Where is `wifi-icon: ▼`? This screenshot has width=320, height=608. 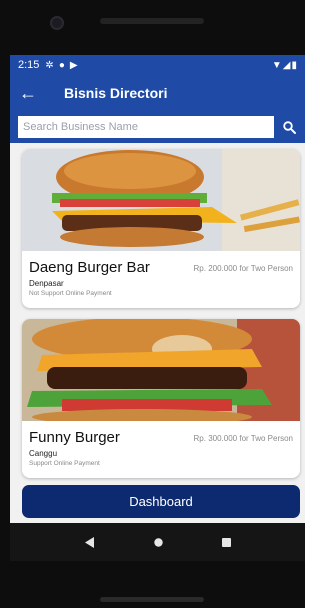
wifi-icon: ▼ is located at coordinates (277, 65).